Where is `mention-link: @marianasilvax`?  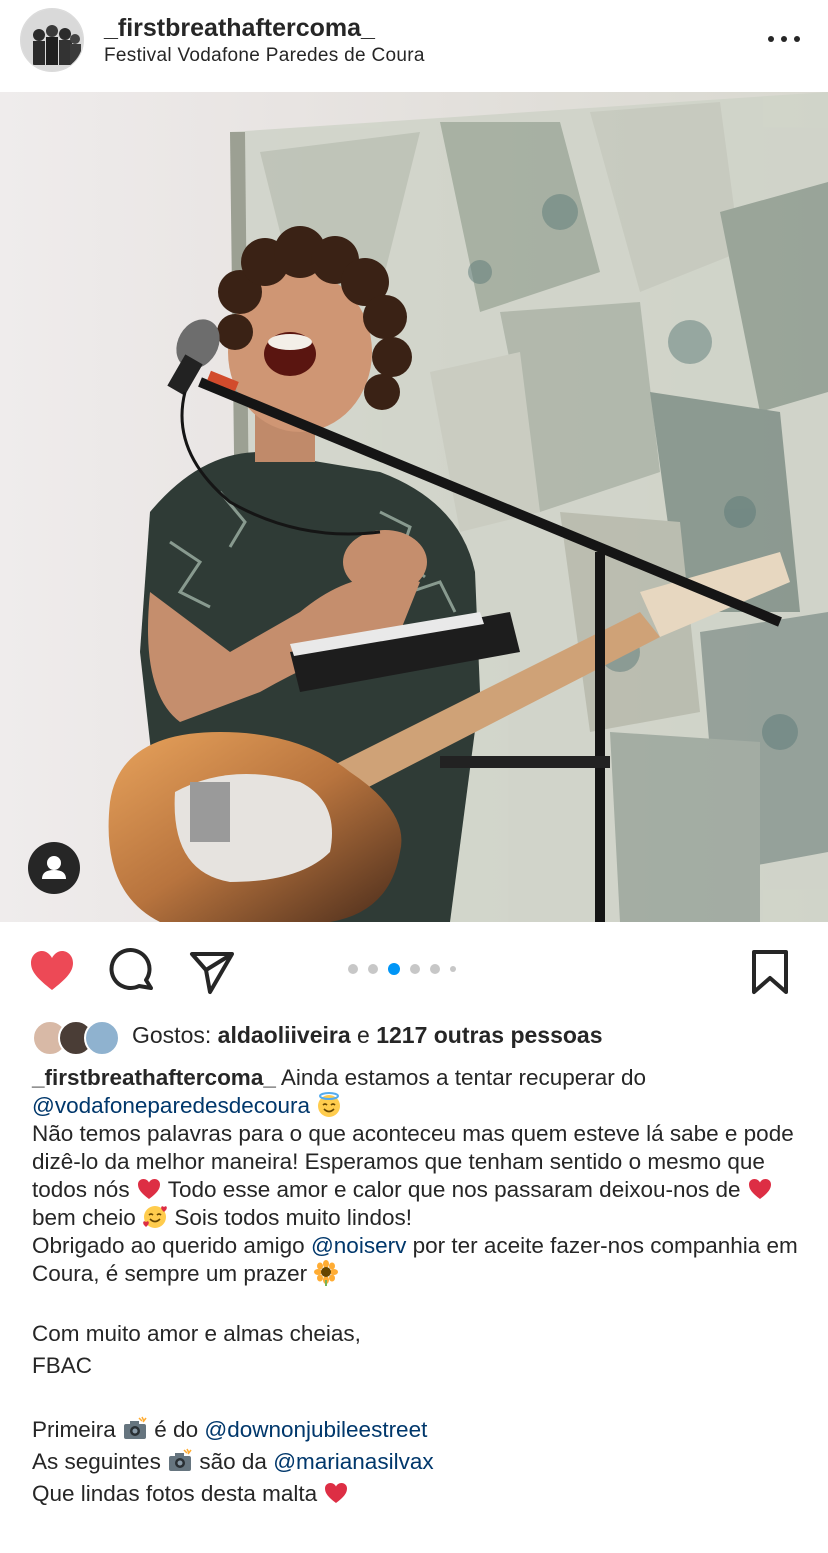
mention-link: @marianasilvax is located at coordinates (353, 1461).